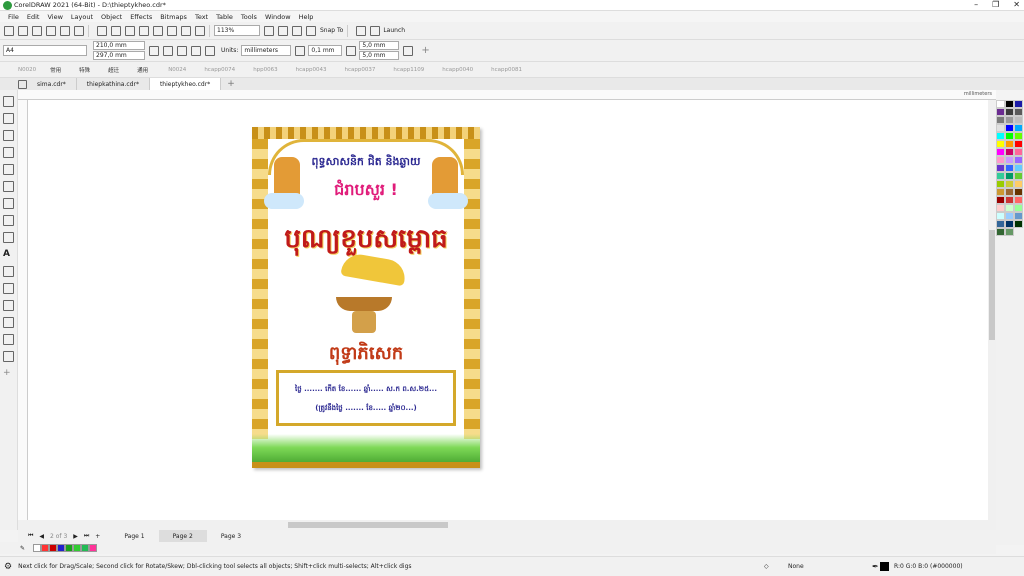 This screenshot has width=1024, height=576. What do you see at coordinates (408, 50) in the screenshot?
I see `page-border-icon` at bounding box center [408, 50].